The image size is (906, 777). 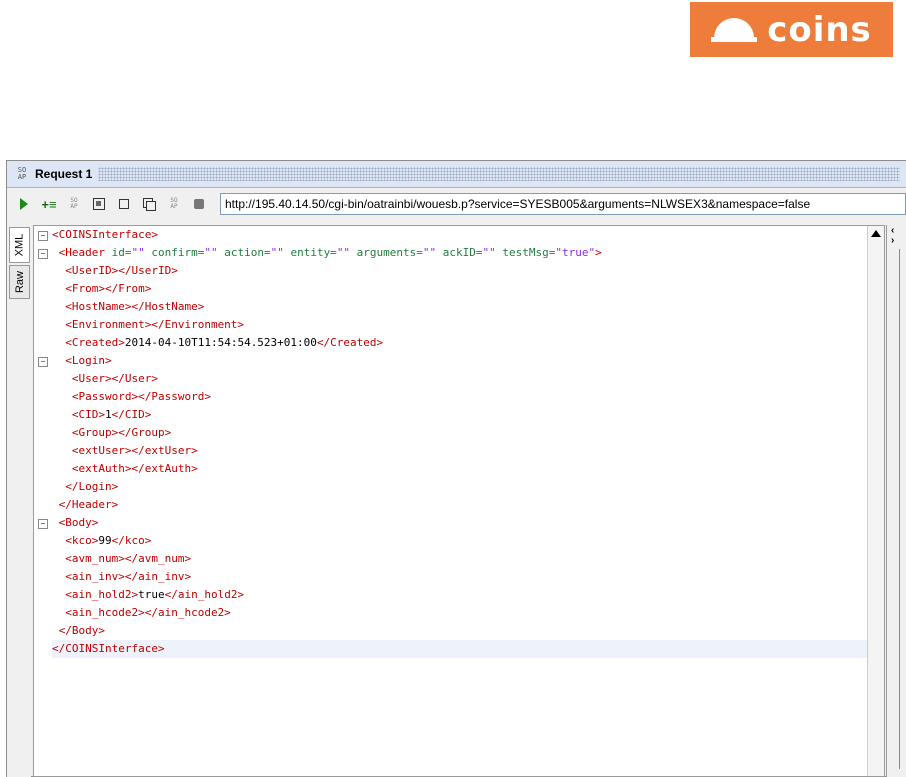 I want to click on add-lines-icon: +≡, so click(x=49, y=204).